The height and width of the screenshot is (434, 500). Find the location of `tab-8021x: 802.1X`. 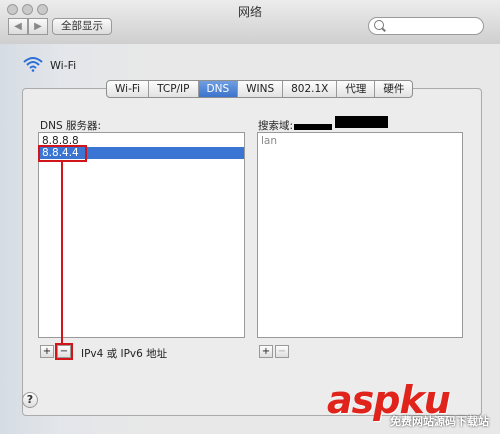

tab-8021x: 802.1X is located at coordinates (310, 89).